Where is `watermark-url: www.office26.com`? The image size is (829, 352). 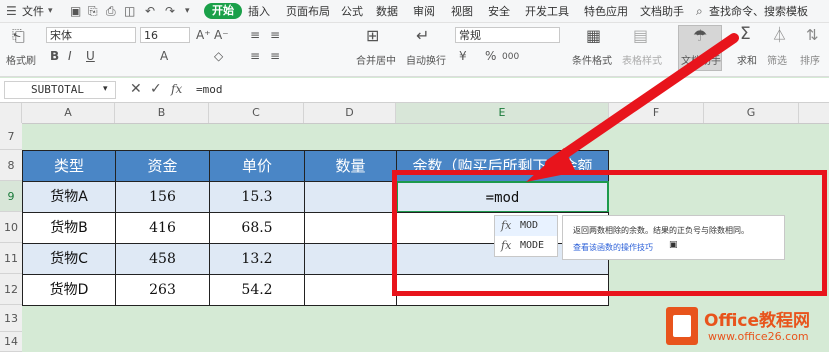 watermark-url: www.office26.com is located at coordinates (758, 336).